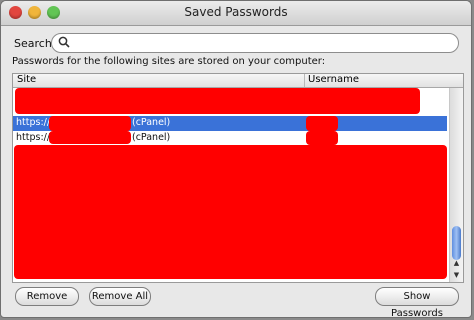 Image resolution: width=474 pixels, height=320 pixels. I want to click on show-passwords-button: Show Passwords, so click(417, 302).